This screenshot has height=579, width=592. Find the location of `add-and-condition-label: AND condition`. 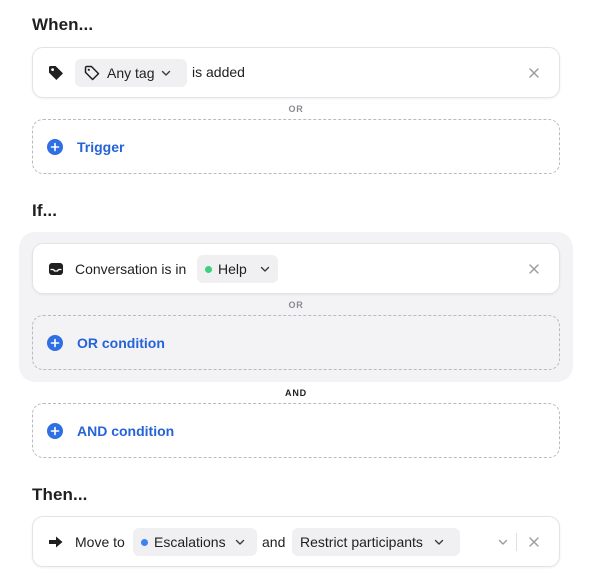

add-and-condition-label: AND condition is located at coordinates (126, 431).